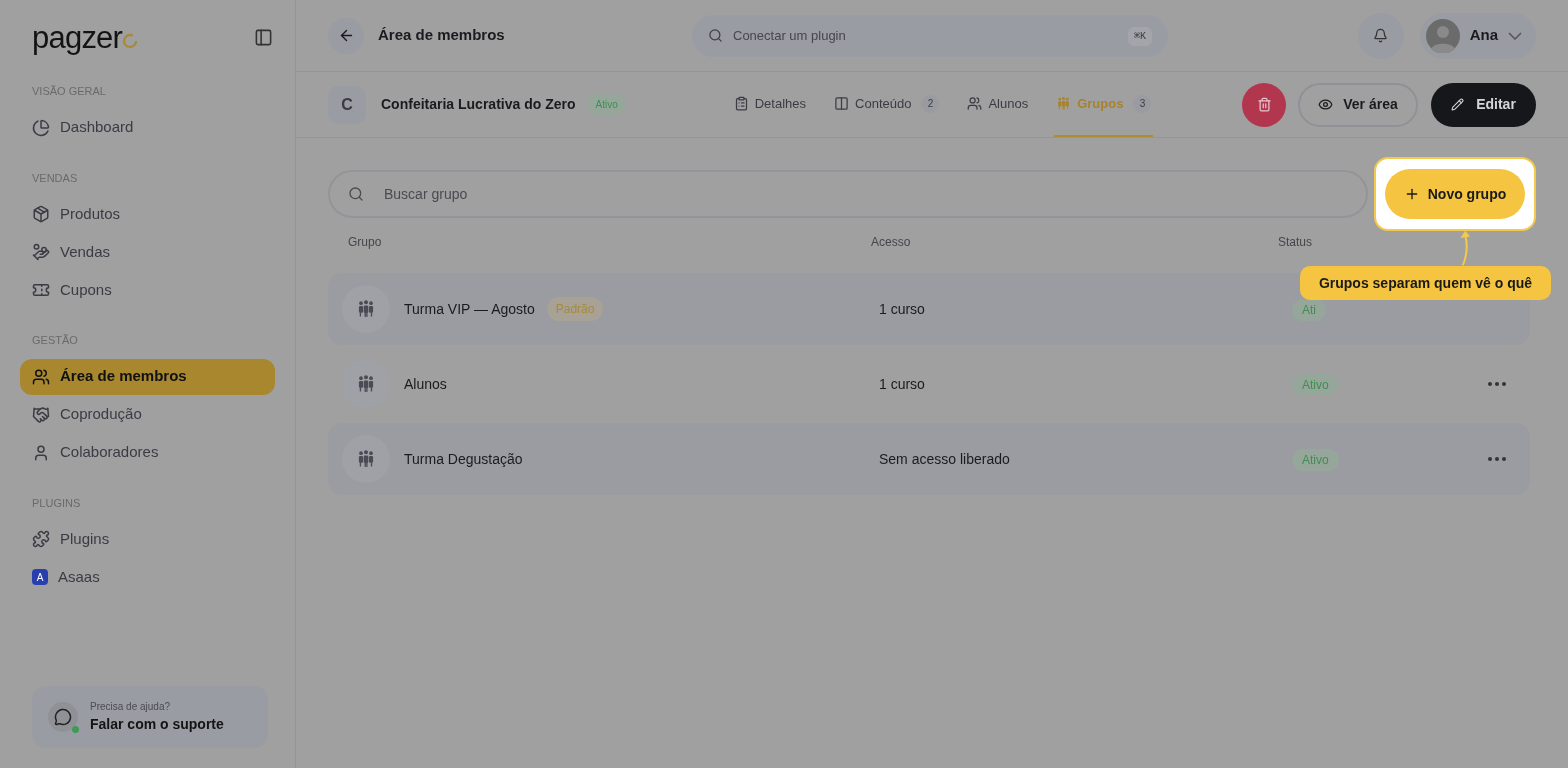  What do you see at coordinates (891, 242) in the screenshot?
I see `column-header: Acesso` at bounding box center [891, 242].